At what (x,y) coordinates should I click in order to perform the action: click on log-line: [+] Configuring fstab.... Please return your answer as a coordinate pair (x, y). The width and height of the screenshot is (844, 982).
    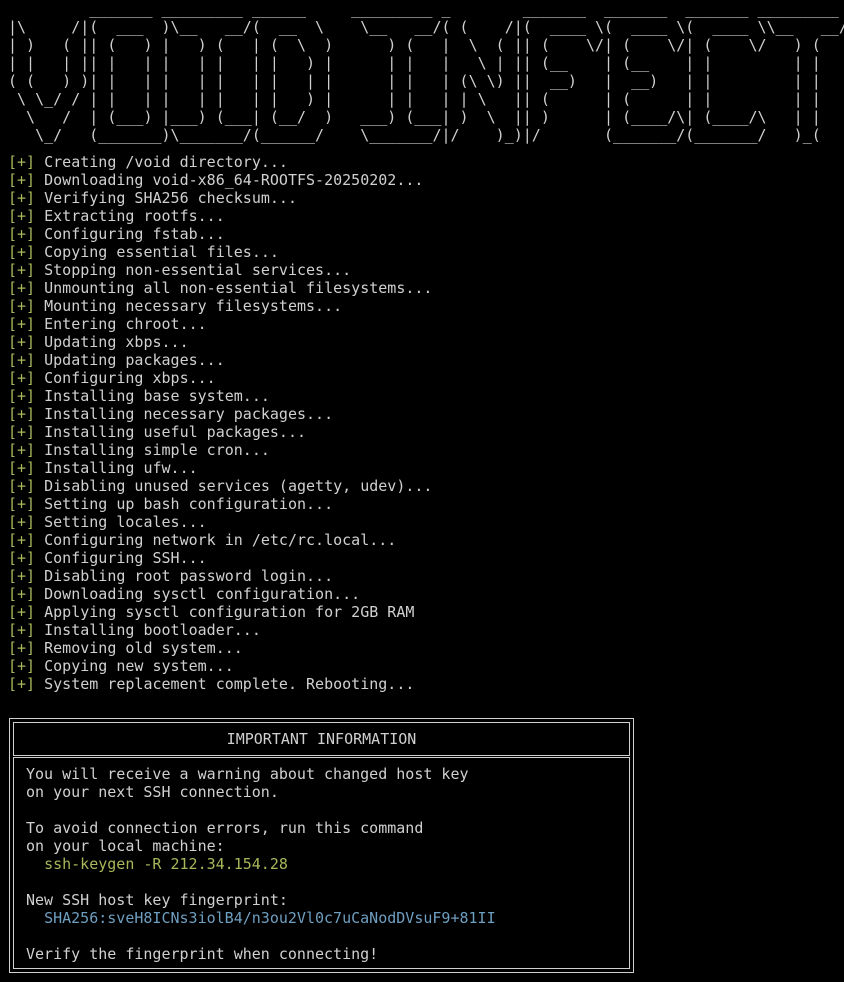
    Looking at the image, I should click on (220, 234).